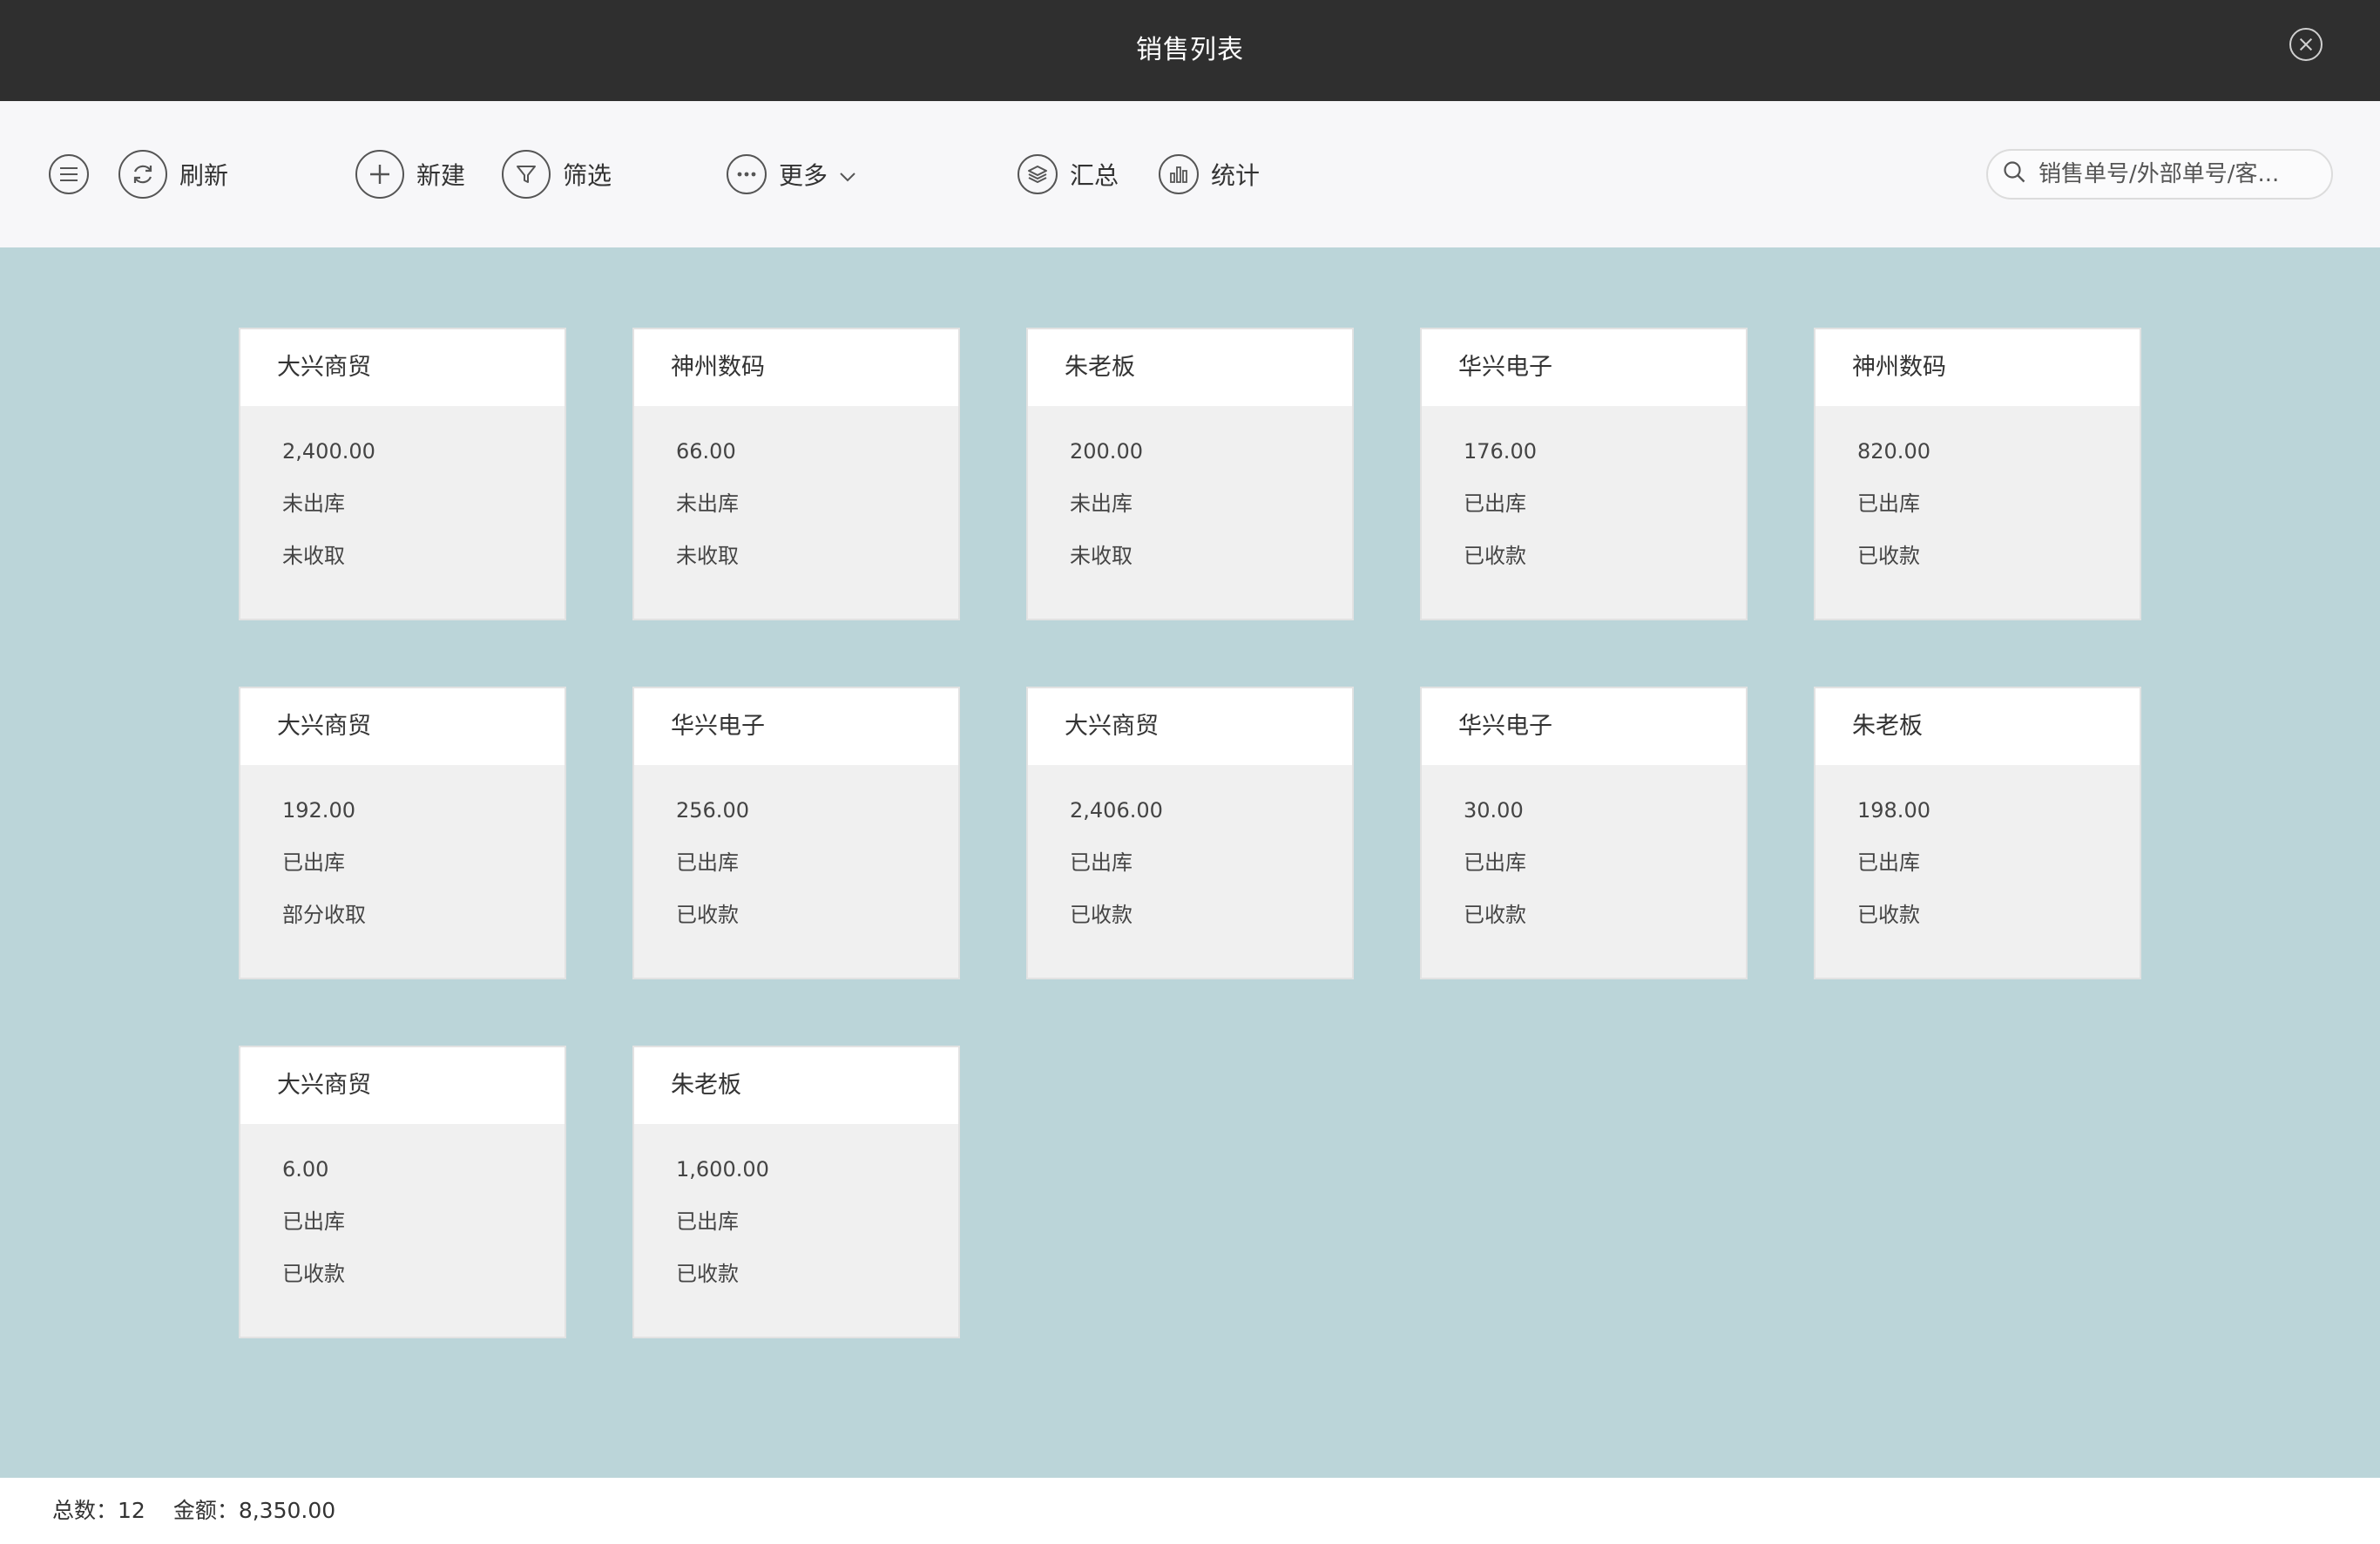 The image size is (2380, 1544). I want to click on new-label: 新建, so click(441, 175).